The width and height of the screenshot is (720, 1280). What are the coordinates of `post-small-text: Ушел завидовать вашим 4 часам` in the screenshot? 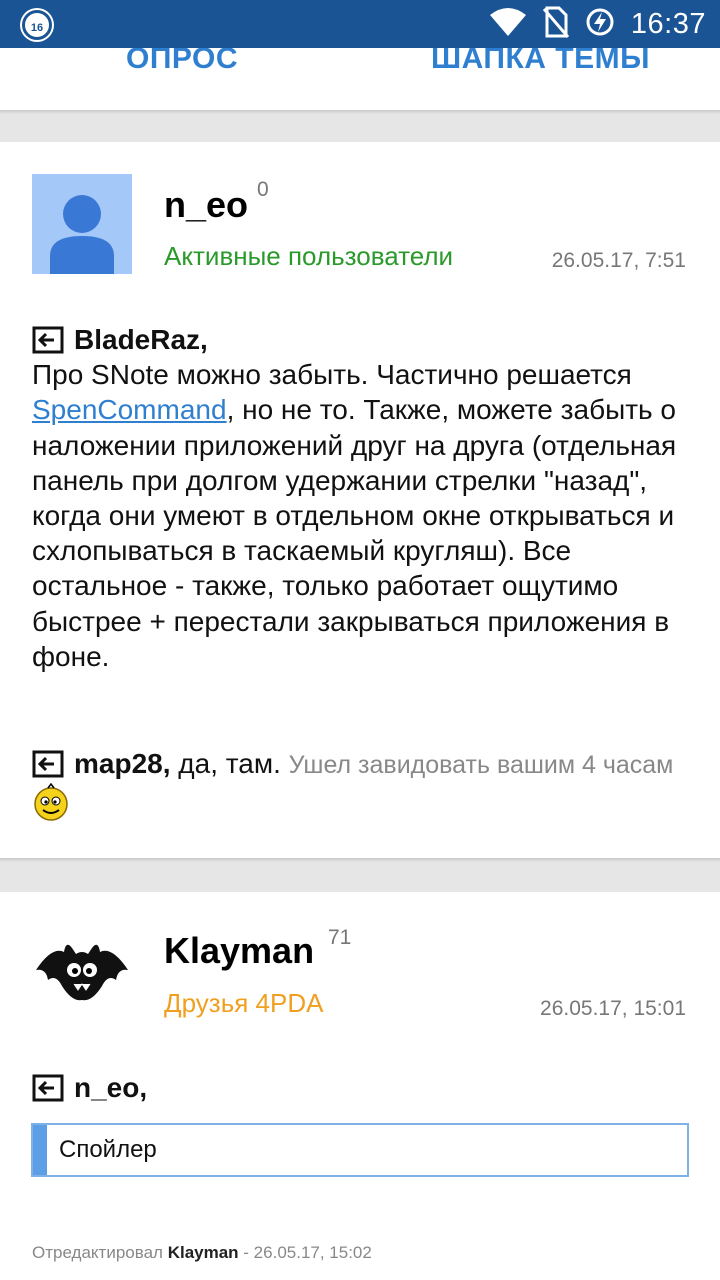 It's located at (481, 765).